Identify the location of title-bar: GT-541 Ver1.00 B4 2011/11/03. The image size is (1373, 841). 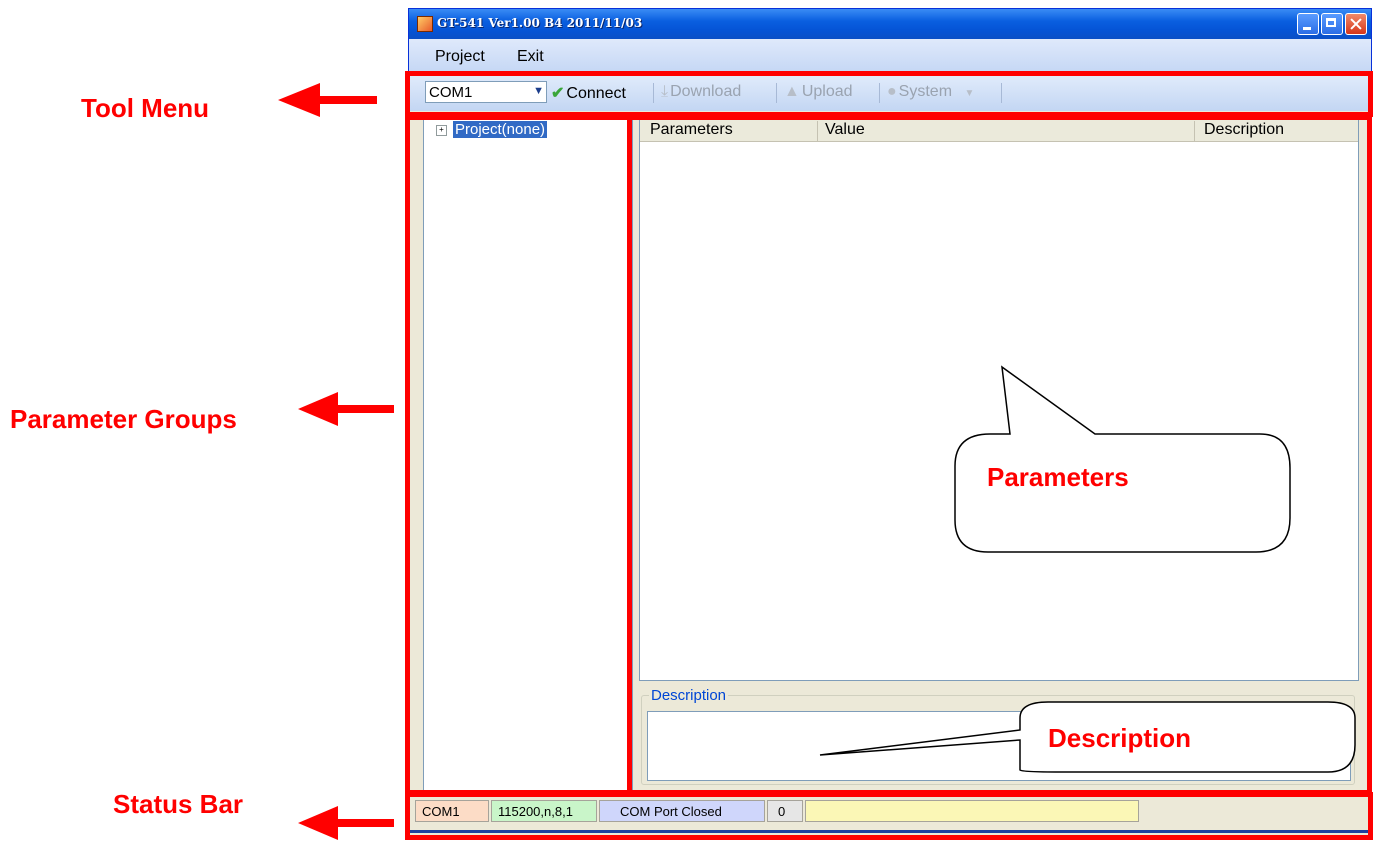
(890, 24).